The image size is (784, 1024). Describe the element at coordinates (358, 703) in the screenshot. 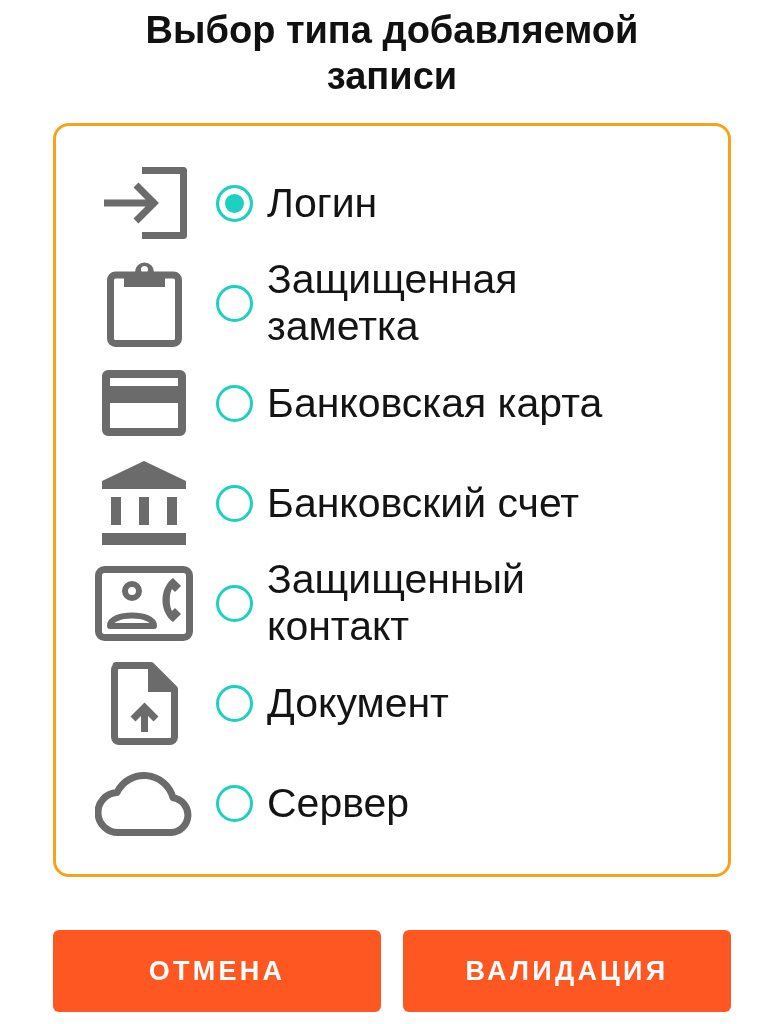

I see `option-label: Документ` at that location.